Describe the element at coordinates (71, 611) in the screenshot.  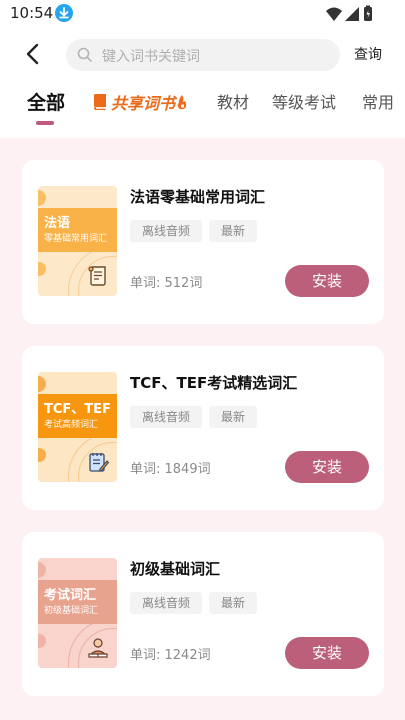
I see `cover-subtitle: 初级基础词汇` at that location.